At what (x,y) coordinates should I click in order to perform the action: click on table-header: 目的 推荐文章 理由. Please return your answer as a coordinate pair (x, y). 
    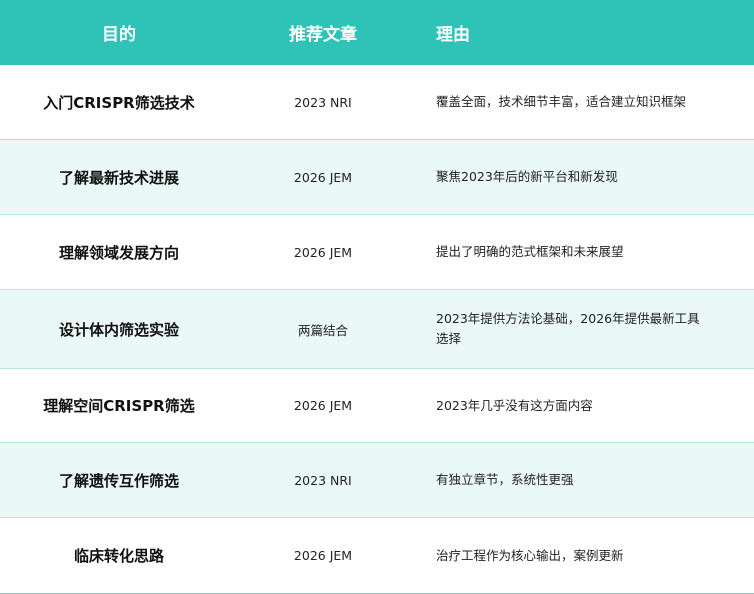
    Looking at the image, I should click on (377, 32).